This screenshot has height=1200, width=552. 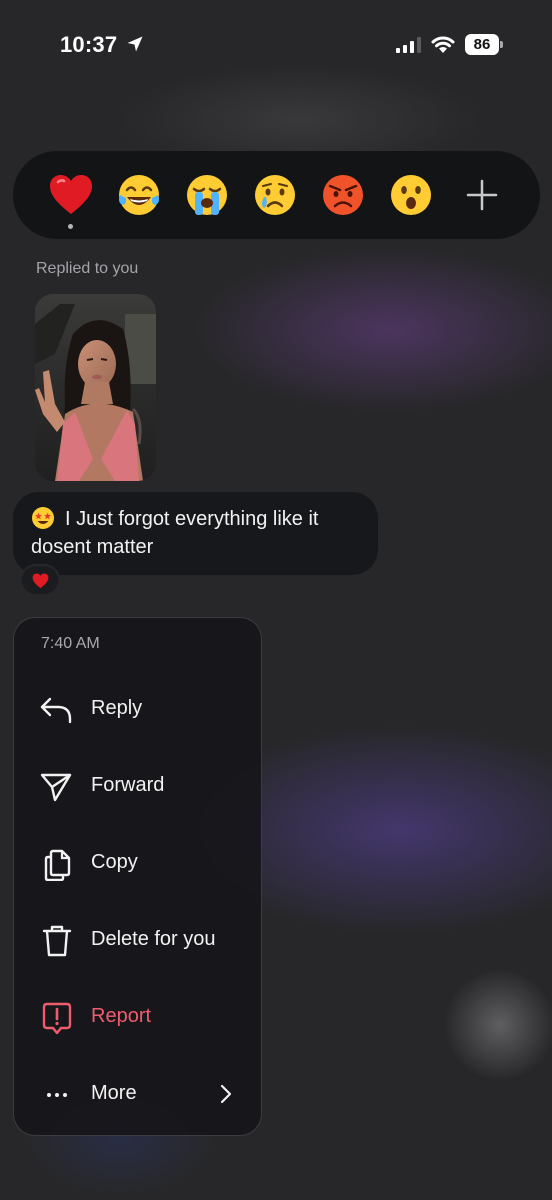 I want to click on menu-item-label: Forward, so click(x=128, y=785).